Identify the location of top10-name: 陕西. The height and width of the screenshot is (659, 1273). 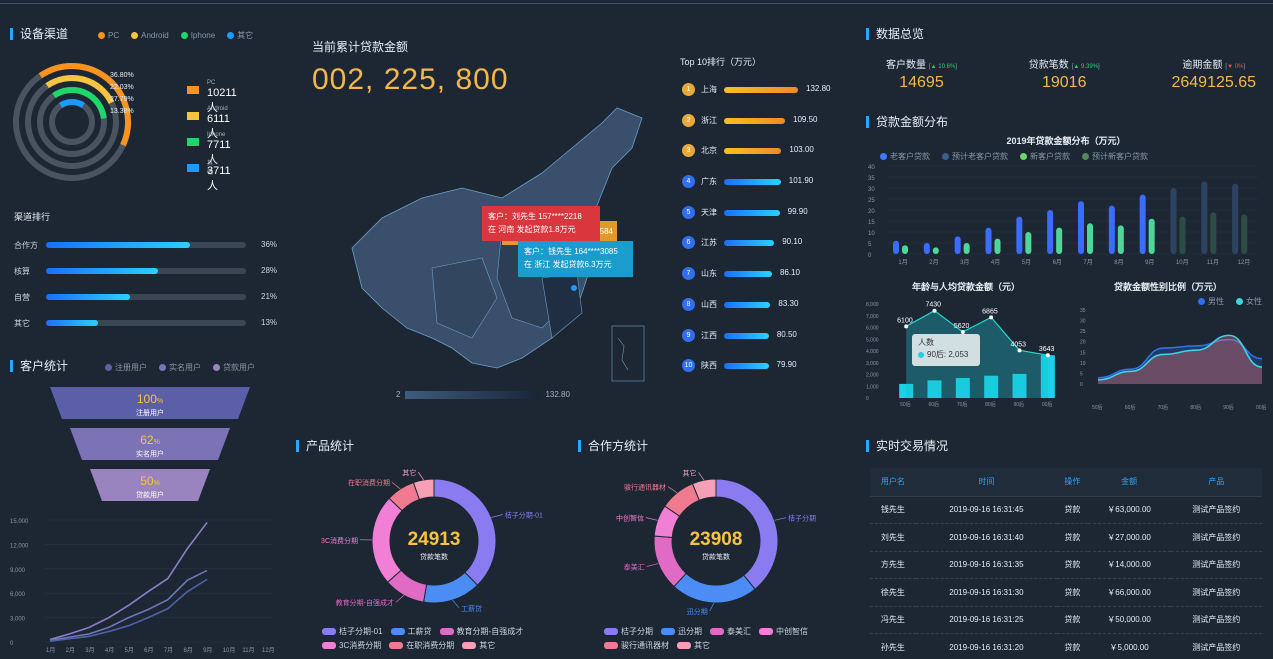
(709, 366).